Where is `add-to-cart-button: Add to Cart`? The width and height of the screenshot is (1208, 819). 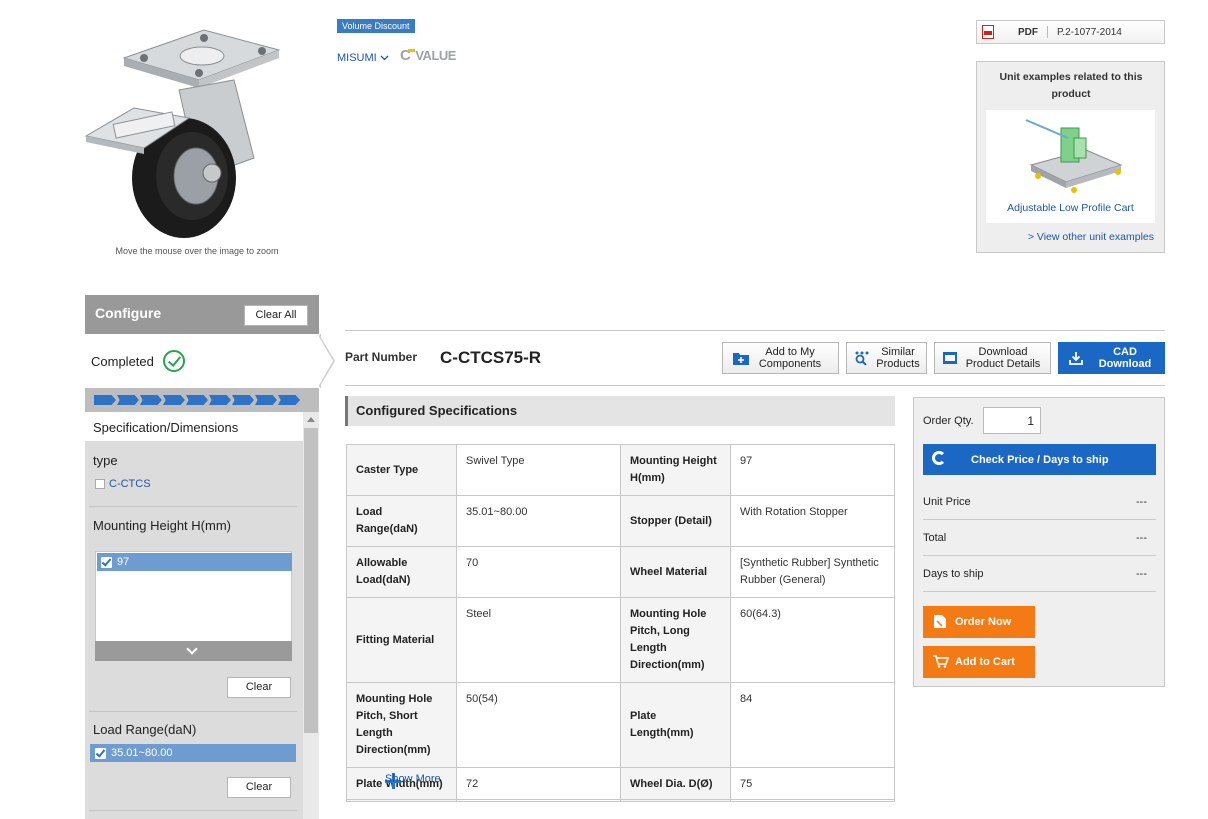 add-to-cart-button: Add to Cart is located at coordinates (979, 662).